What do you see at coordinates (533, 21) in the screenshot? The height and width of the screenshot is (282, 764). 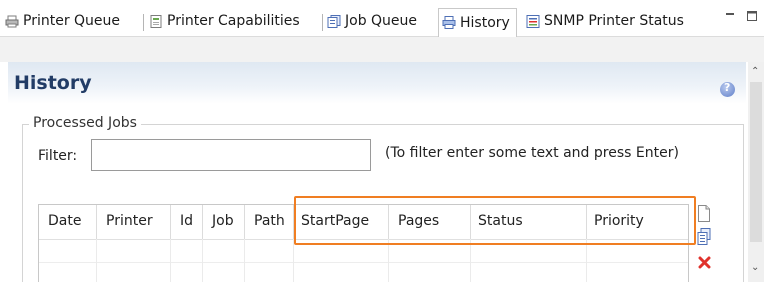 I see `snmp-status-icon` at bounding box center [533, 21].